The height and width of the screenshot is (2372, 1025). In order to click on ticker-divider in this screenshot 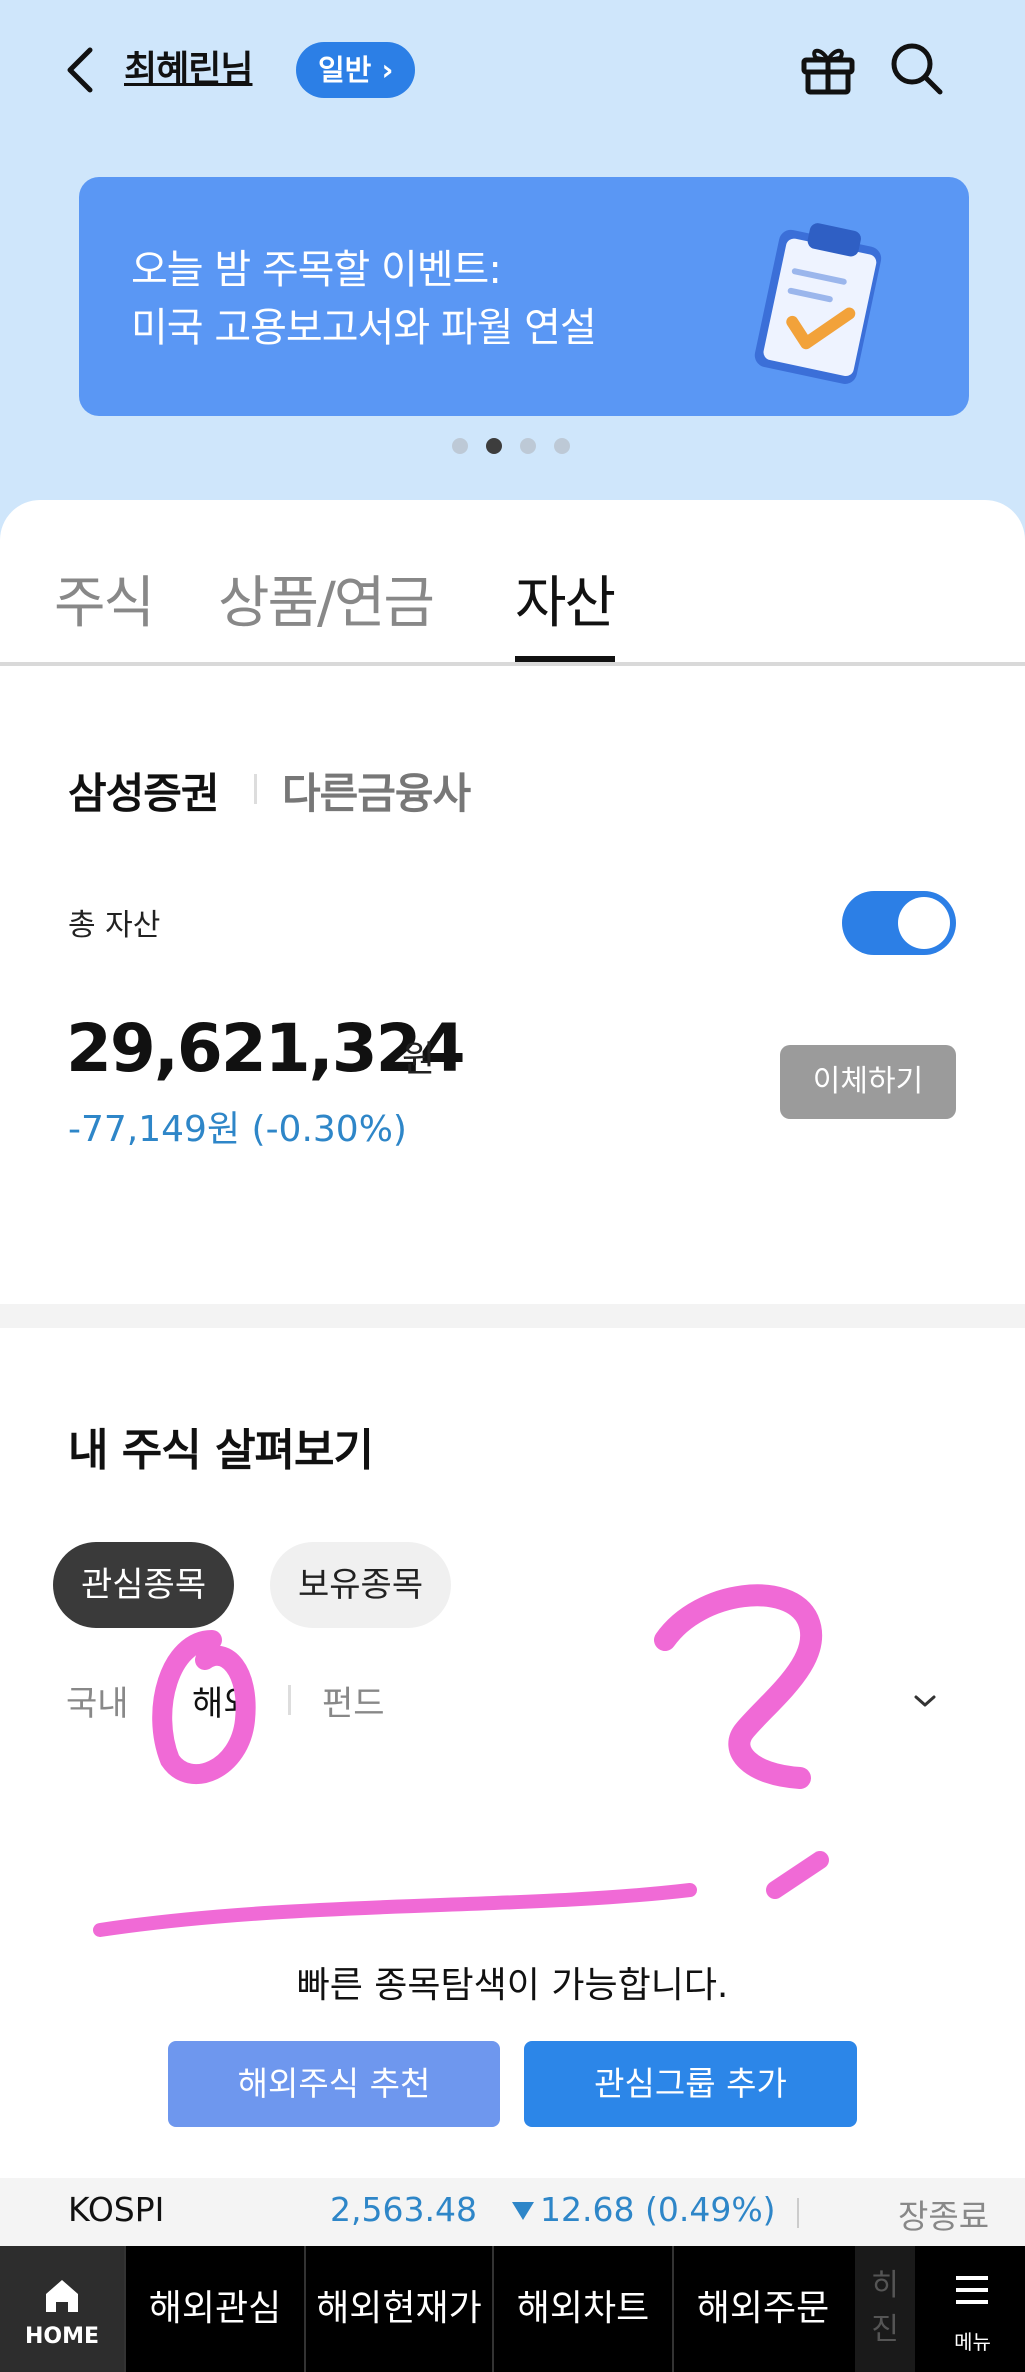, I will do `click(798, 2213)`.